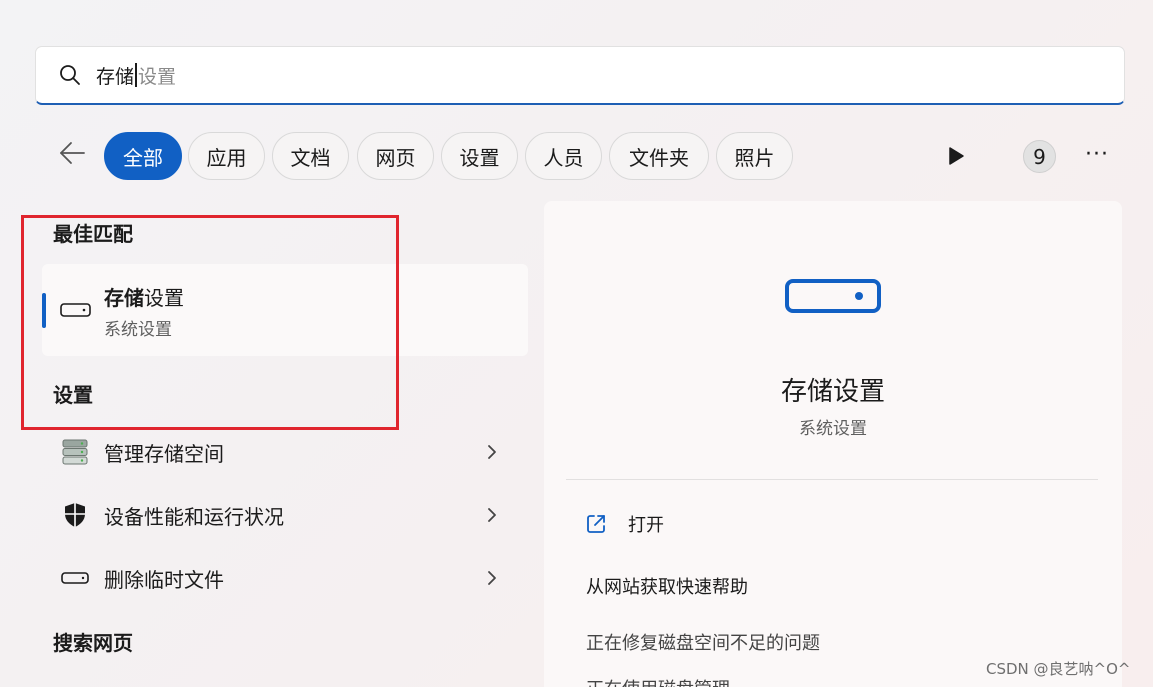 This screenshot has width=1153, height=687. What do you see at coordinates (754, 156) in the screenshot?
I see `filter-photos: 照片` at bounding box center [754, 156].